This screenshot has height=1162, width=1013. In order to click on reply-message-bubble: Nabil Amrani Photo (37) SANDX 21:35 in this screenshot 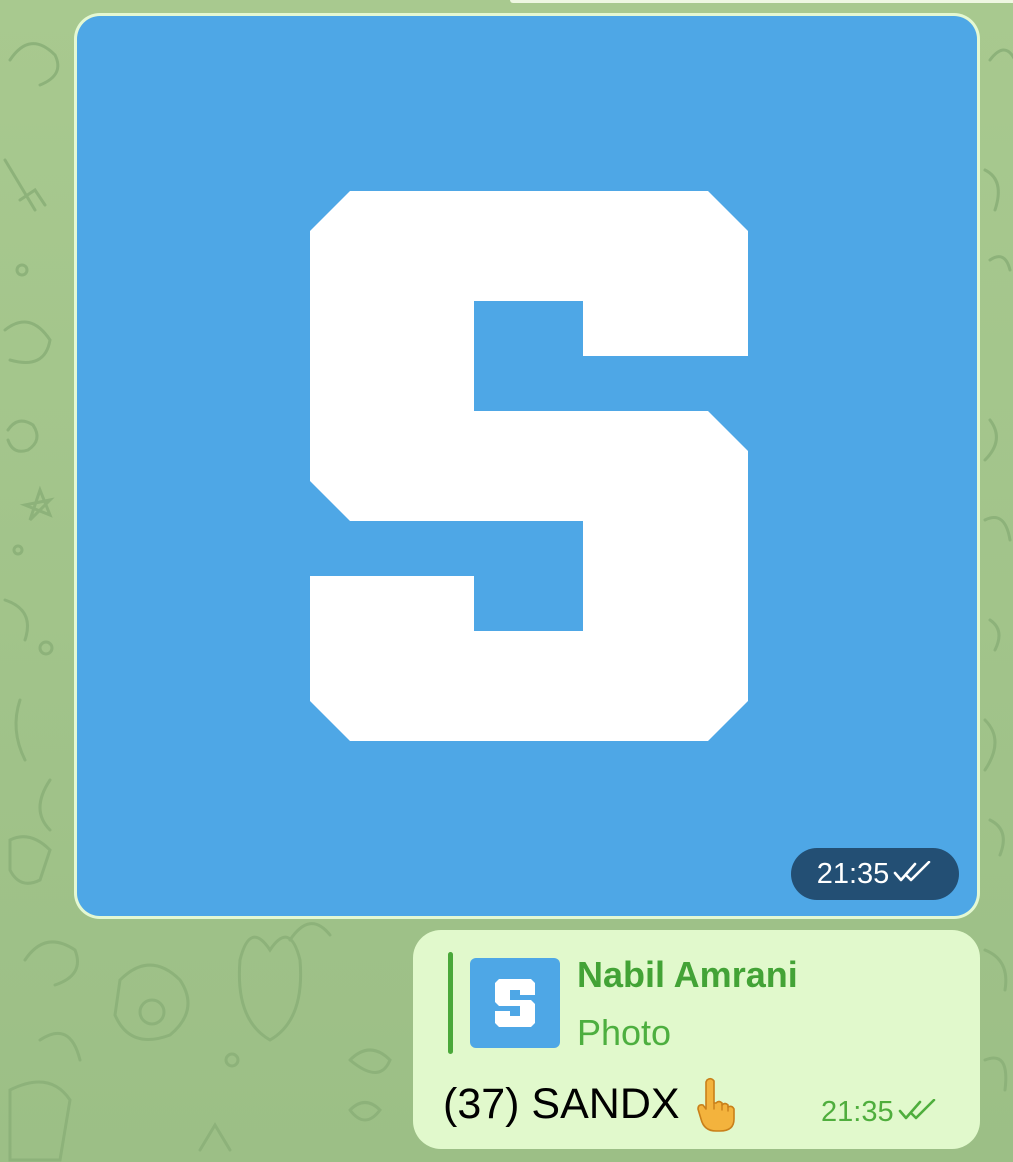, I will do `click(696, 1039)`.